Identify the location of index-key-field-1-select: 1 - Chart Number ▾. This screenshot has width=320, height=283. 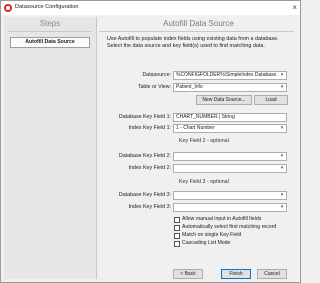
(230, 128).